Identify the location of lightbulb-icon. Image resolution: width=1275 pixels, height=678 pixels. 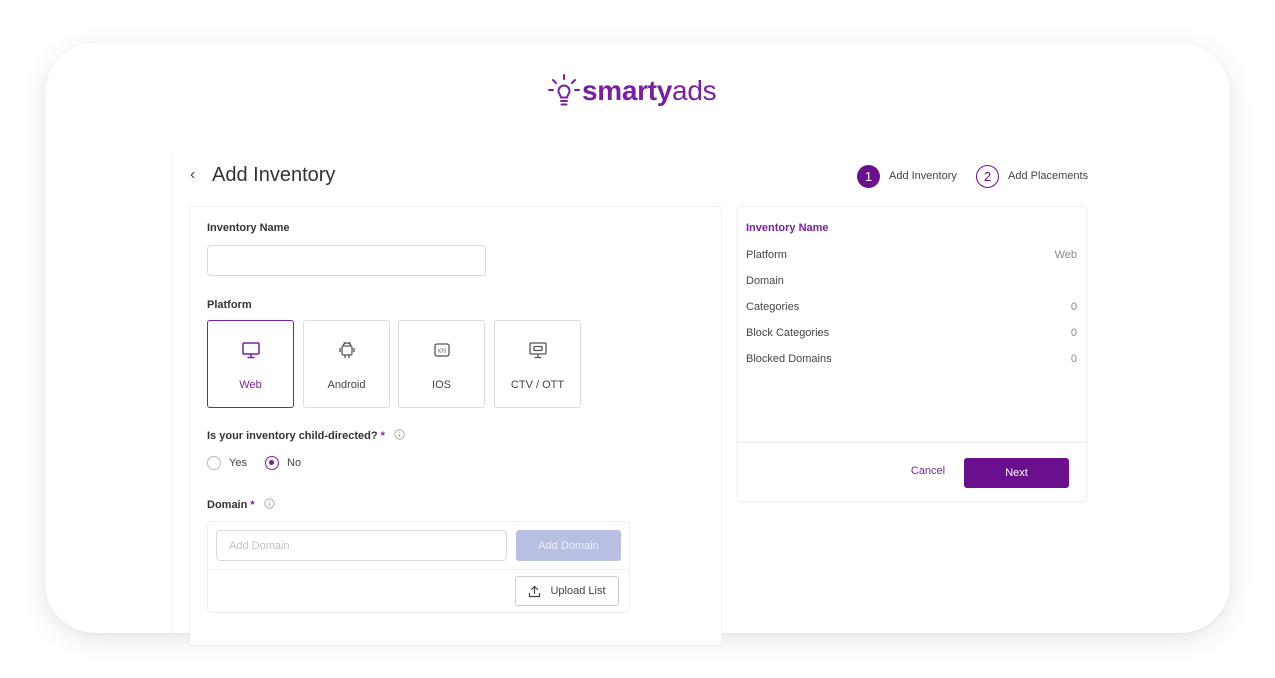
(564, 90).